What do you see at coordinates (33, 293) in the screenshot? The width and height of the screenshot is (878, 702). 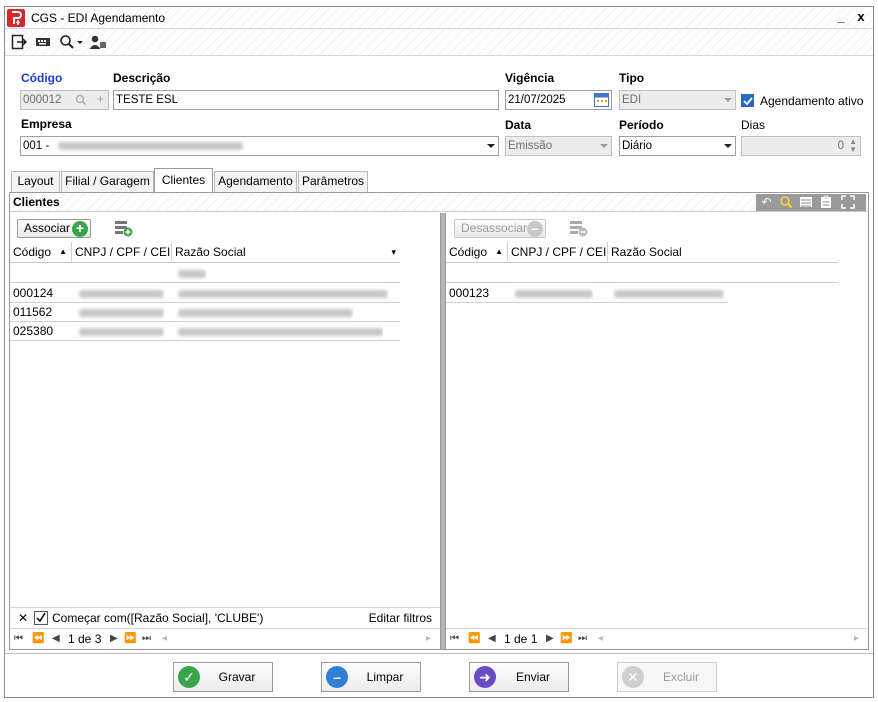 I see `row-codigo: 000124` at bounding box center [33, 293].